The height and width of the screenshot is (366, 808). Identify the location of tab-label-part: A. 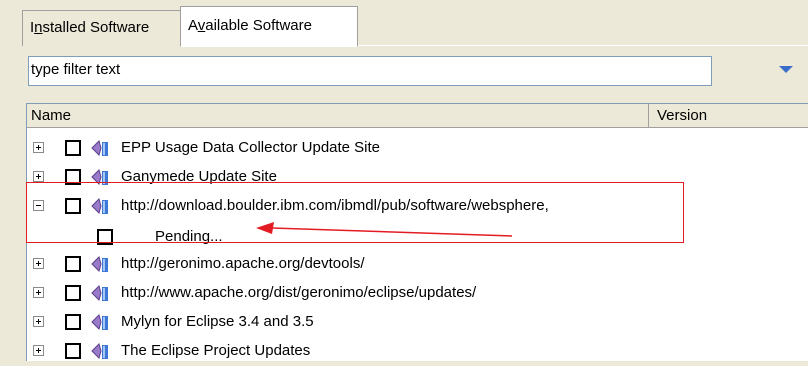
(193, 25).